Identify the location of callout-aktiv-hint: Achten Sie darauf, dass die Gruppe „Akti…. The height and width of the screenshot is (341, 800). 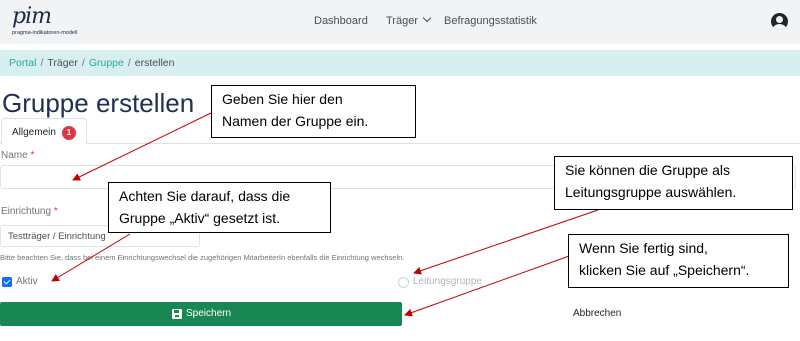
(219, 207).